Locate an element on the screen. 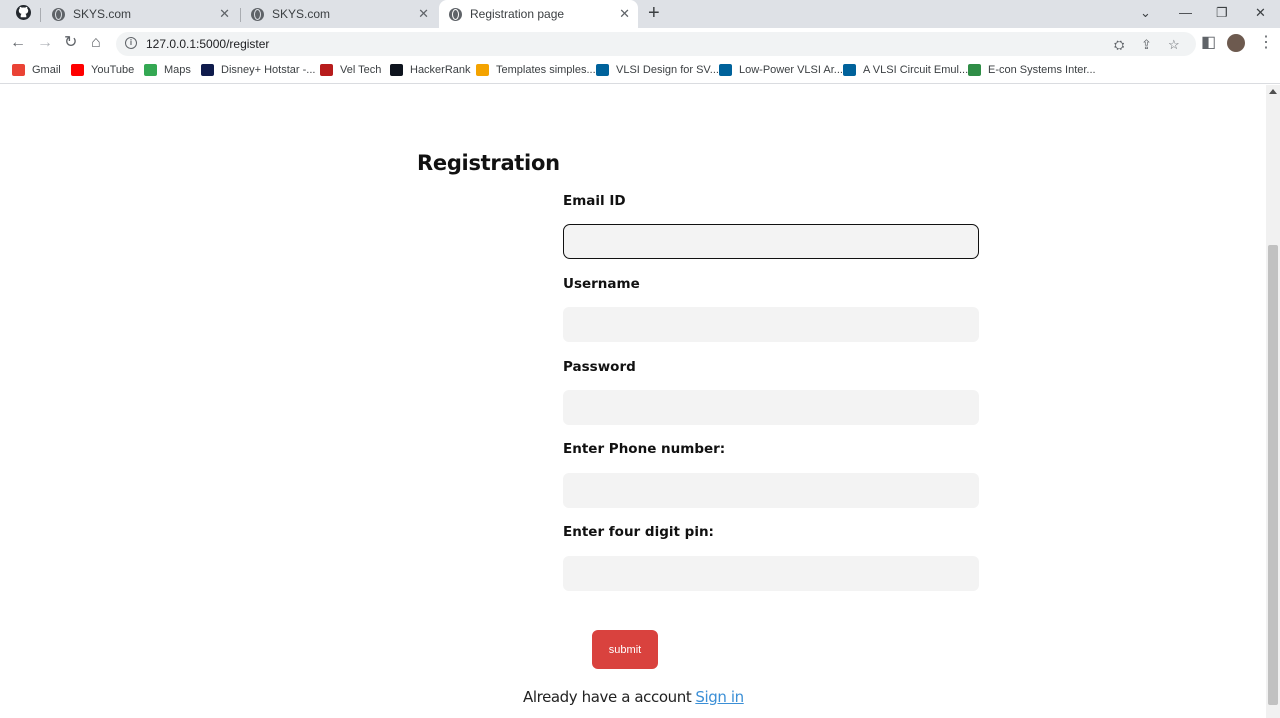  signin-link: Sign in is located at coordinates (719, 697).